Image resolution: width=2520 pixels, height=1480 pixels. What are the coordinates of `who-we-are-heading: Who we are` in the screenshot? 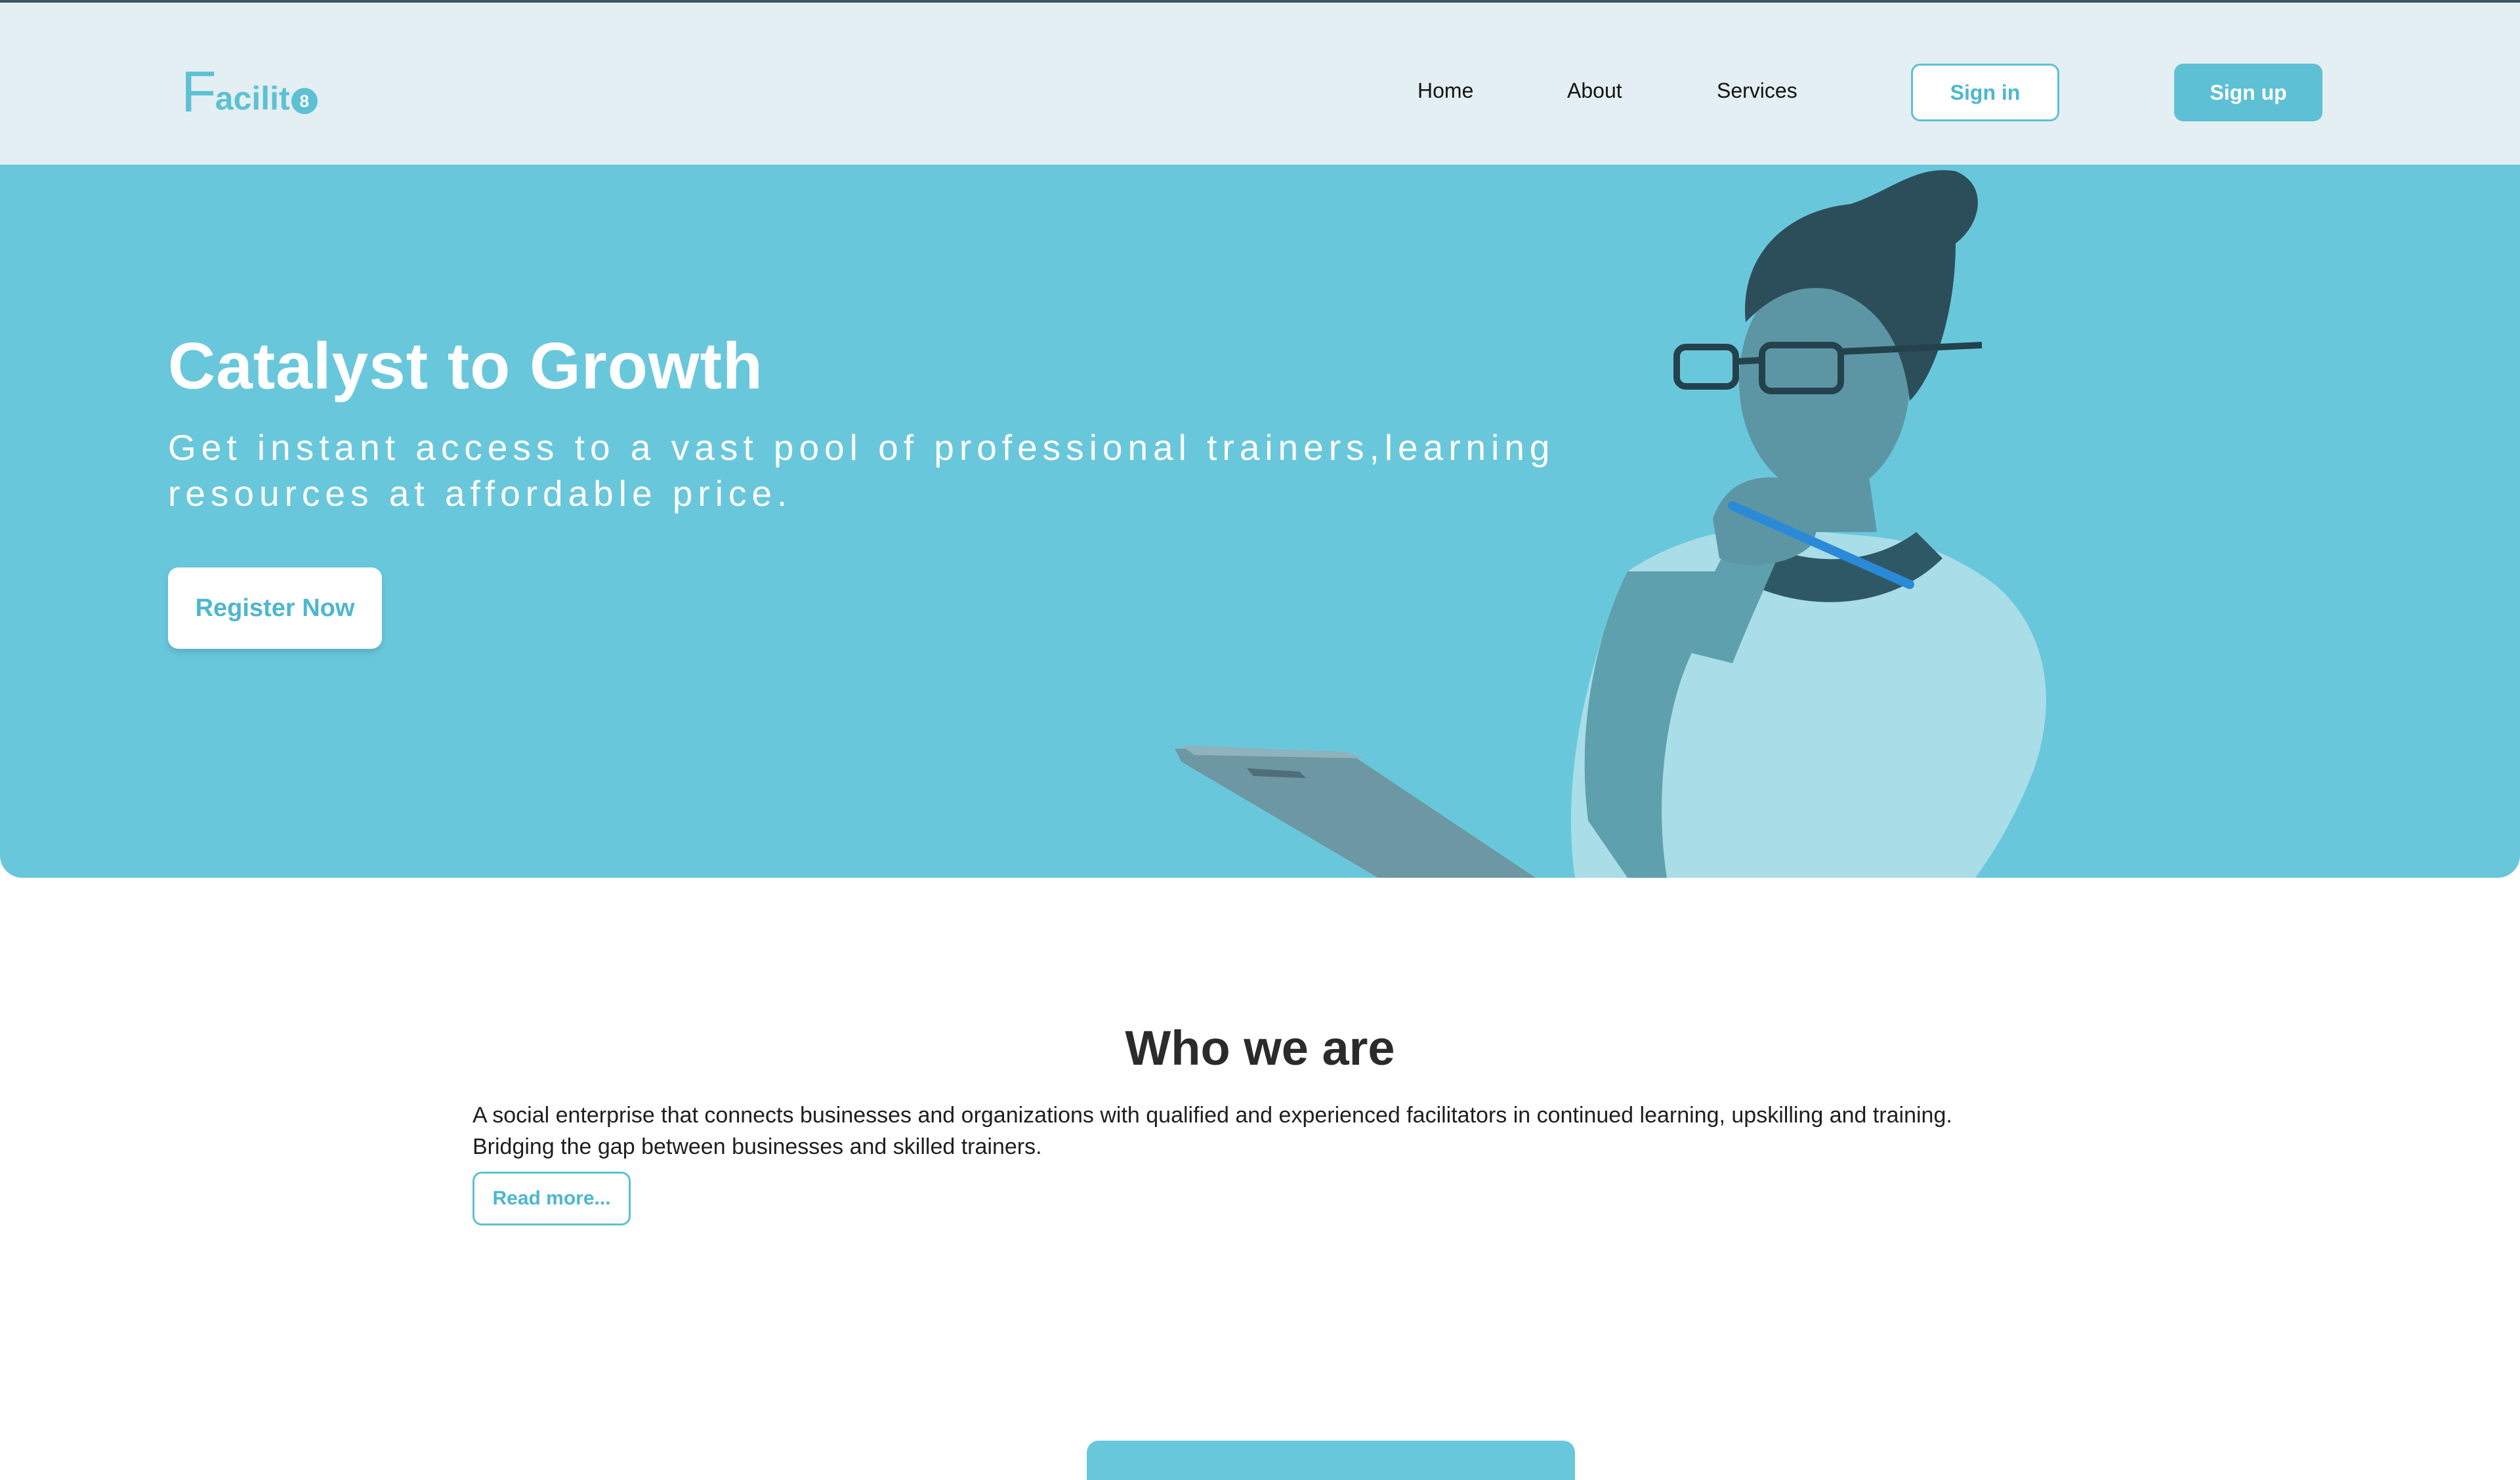 It's located at (1260, 1048).